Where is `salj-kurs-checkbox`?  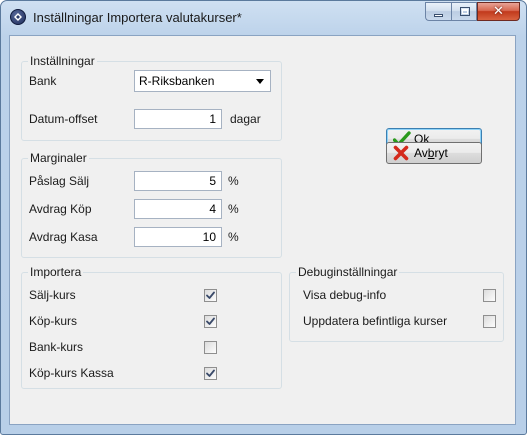 salj-kurs-checkbox is located at coordinates (210, 295).